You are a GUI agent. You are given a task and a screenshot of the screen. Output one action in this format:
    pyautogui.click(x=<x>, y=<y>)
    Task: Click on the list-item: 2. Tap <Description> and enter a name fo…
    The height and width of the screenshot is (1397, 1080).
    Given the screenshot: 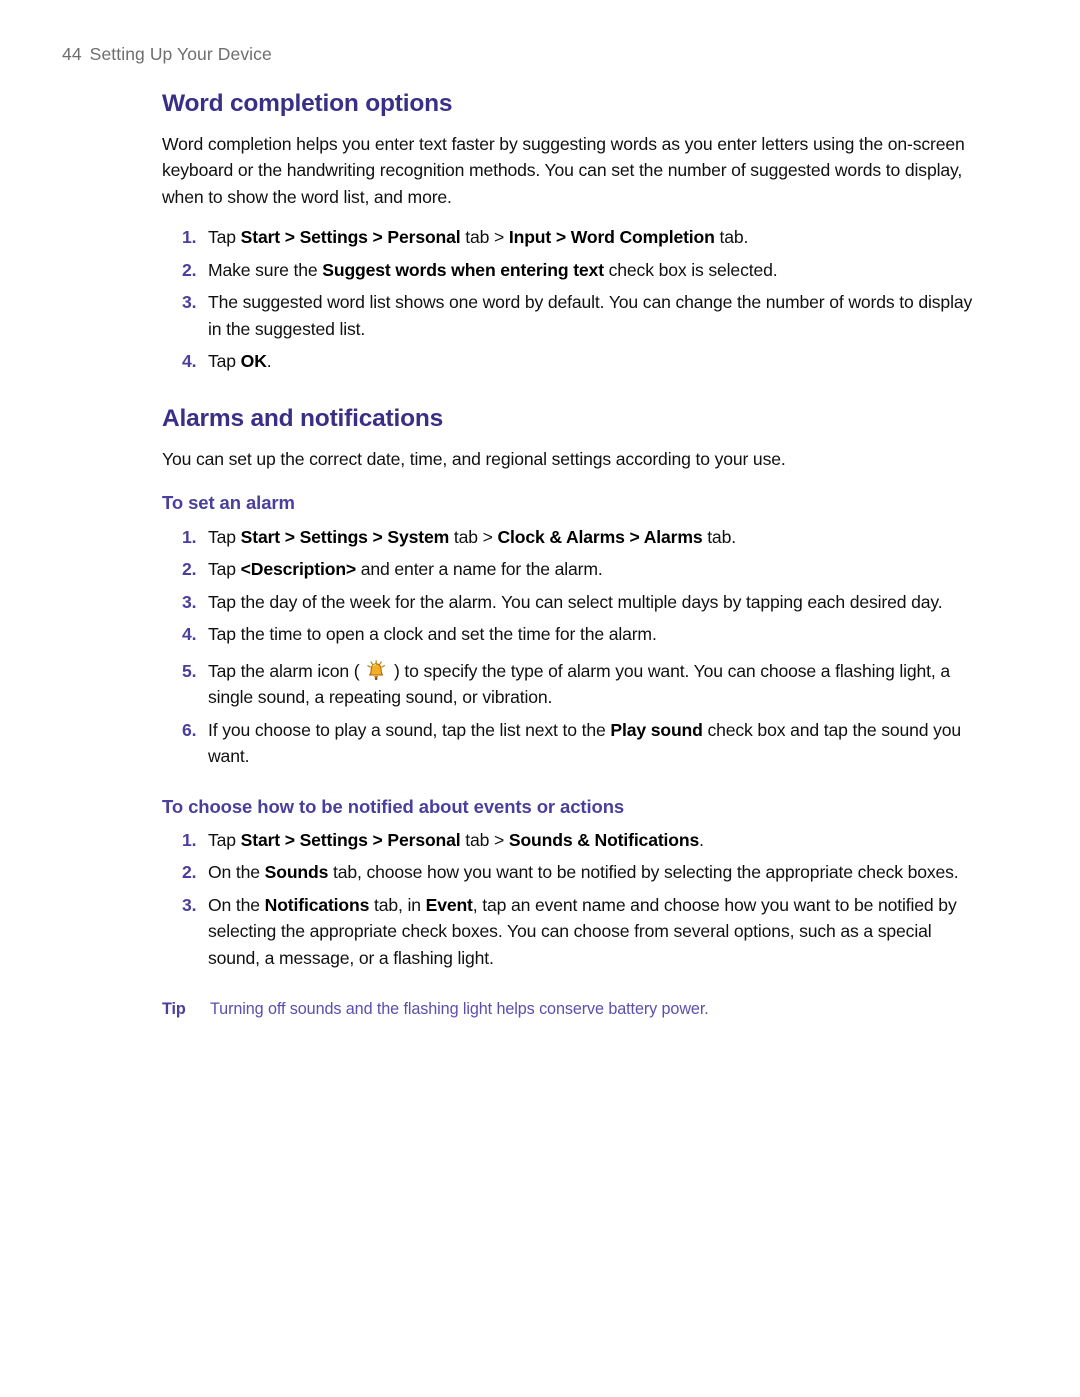 What is the action you would take?
    pyautogui.click(x=568, y=569)
    